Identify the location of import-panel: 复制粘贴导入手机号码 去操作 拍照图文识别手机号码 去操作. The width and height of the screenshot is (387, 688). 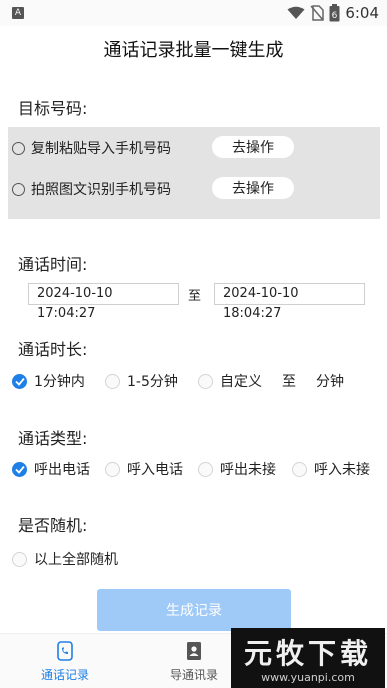
(194, 173).